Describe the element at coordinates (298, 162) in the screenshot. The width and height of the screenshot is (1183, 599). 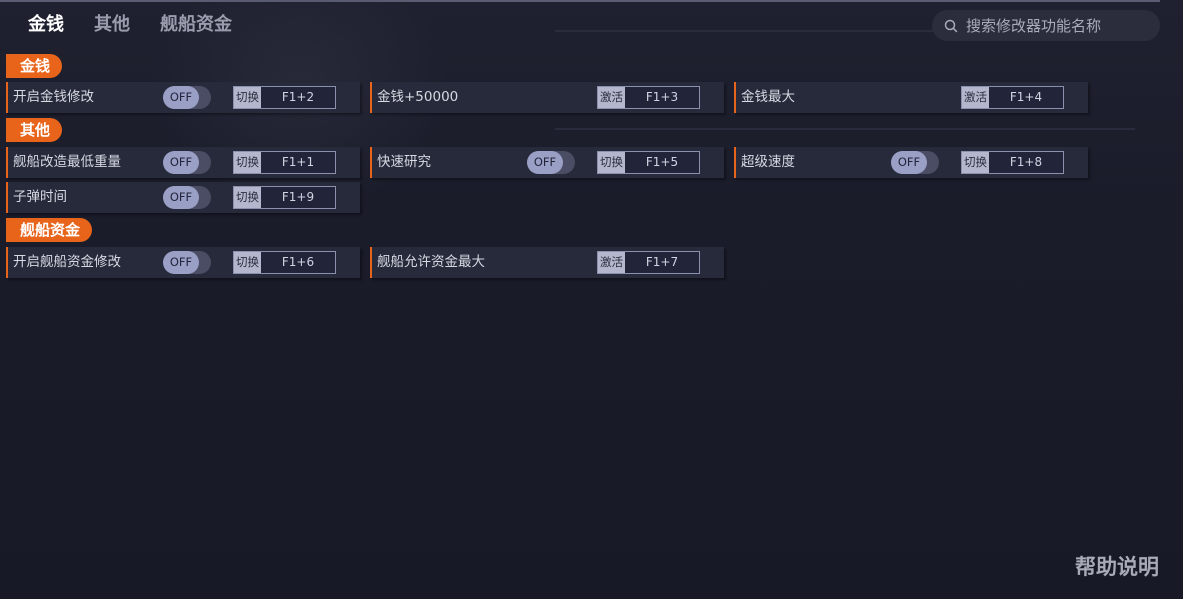
I see `hotkey-key: F1+1` at that location.